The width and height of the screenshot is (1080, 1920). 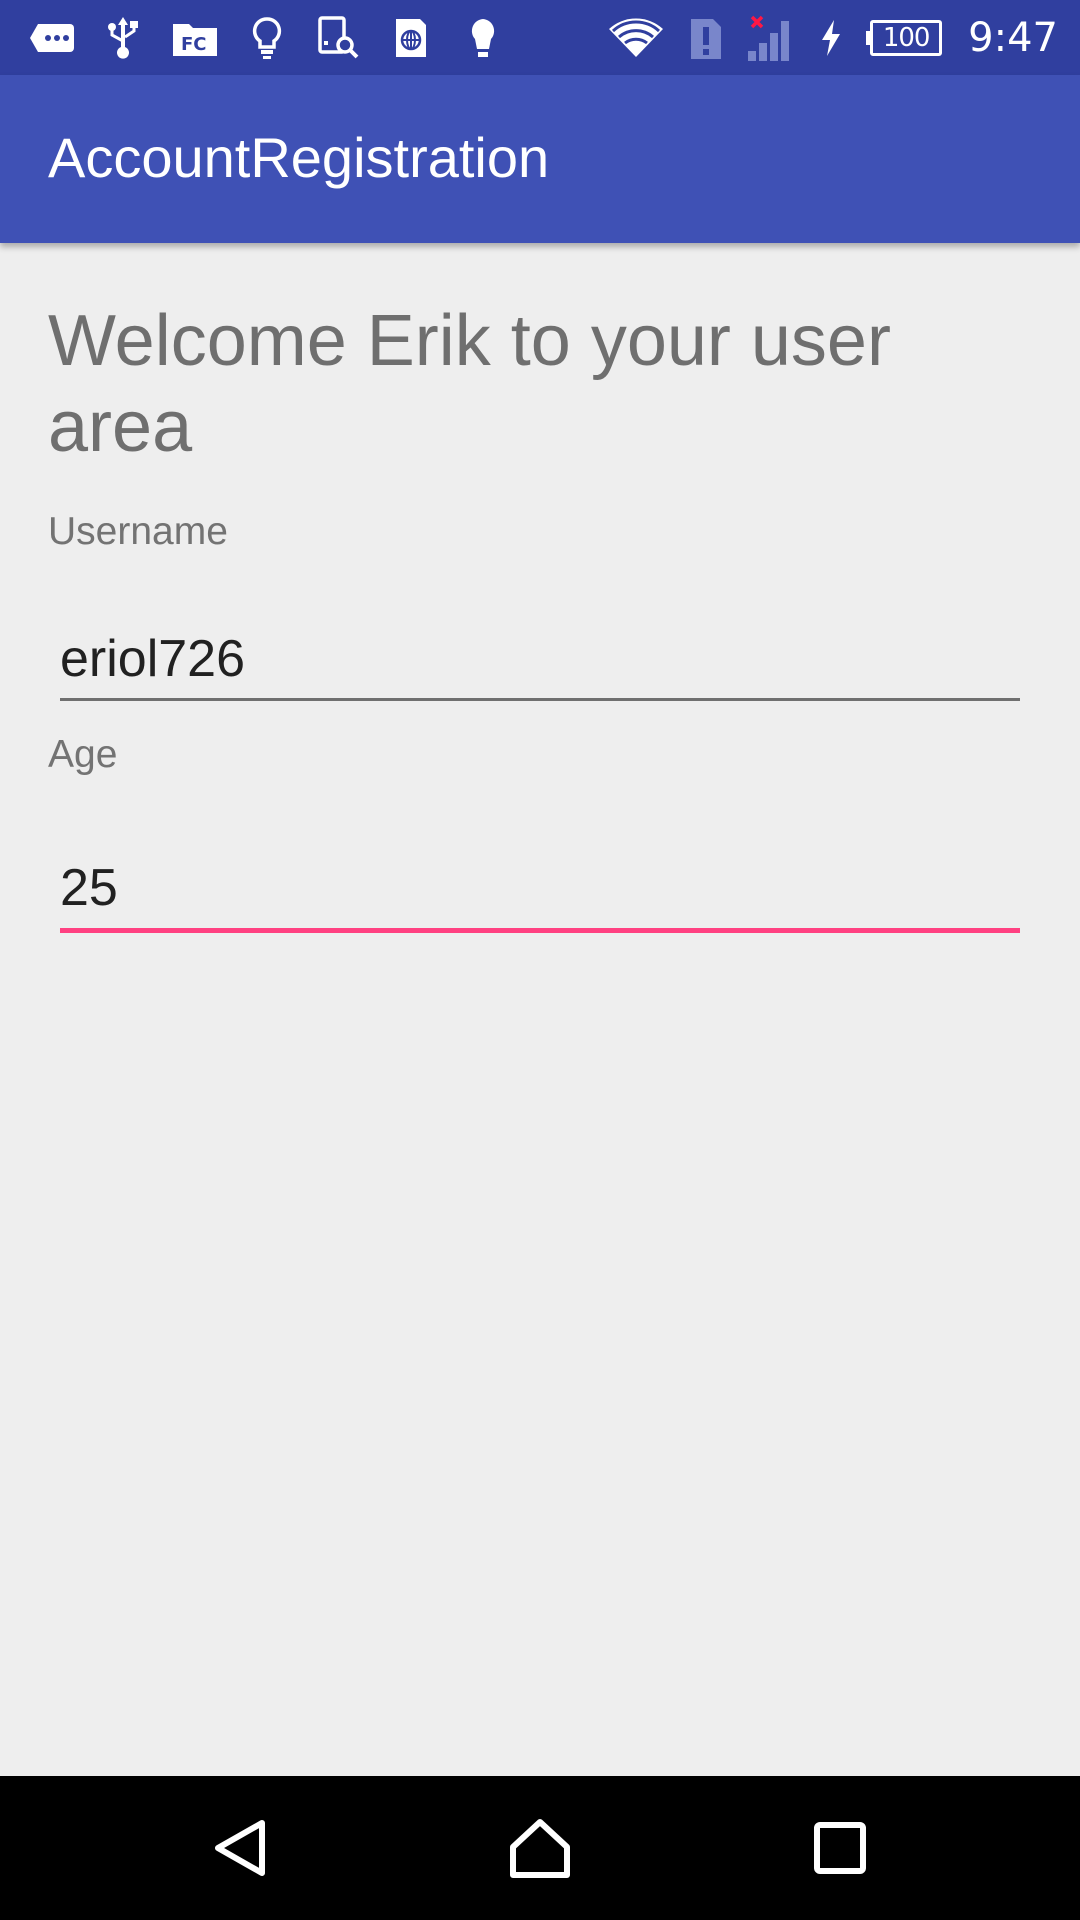 I want to click on app-bar: AccountRegistration, so click(x=540, y=159).